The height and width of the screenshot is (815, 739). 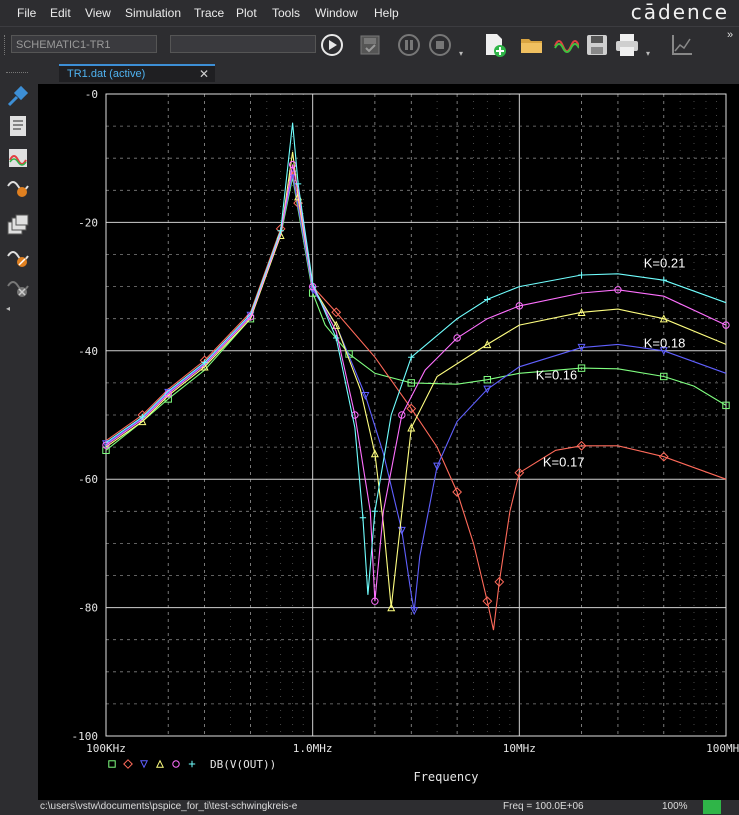 What do you see at coordinates (682, 45) in the screenshot?
I see `axis-settings-icon` at bounding box center [682, 45].